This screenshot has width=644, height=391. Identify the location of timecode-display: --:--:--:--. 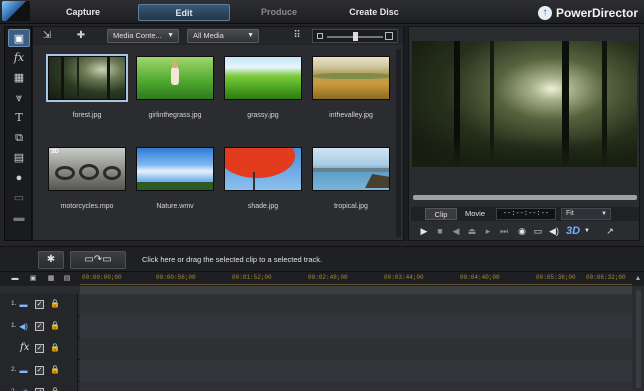
(526, 214).